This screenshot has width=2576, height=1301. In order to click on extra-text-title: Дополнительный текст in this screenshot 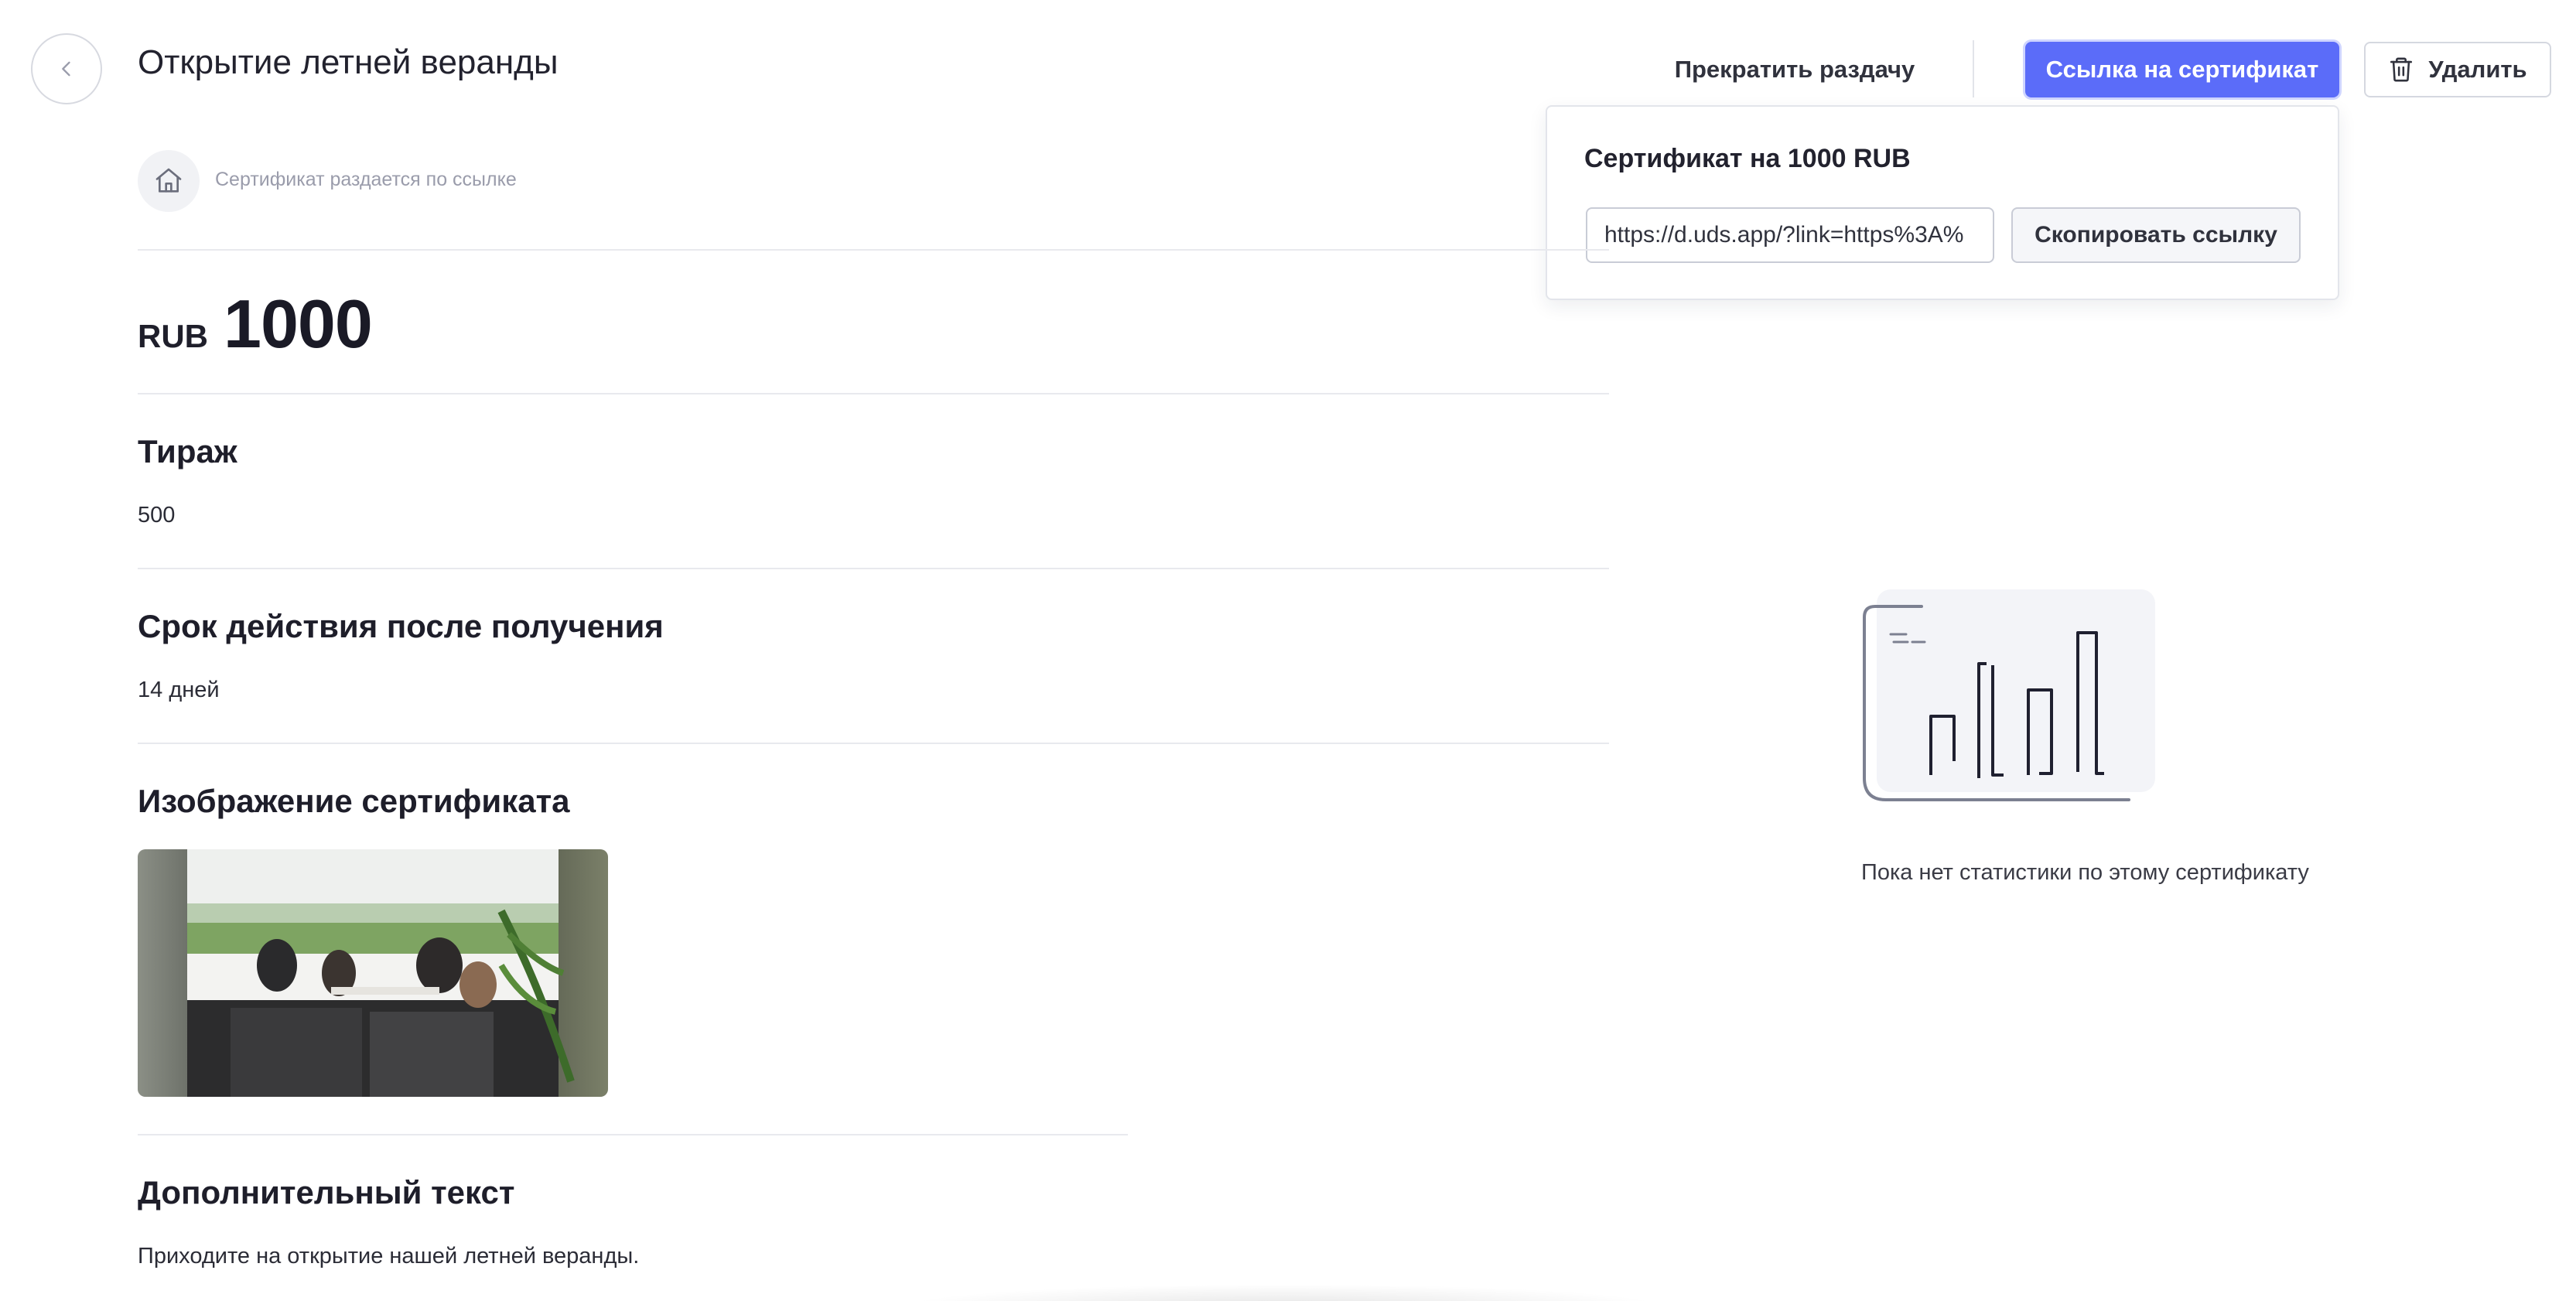, I will do `click(326, 1192)`.